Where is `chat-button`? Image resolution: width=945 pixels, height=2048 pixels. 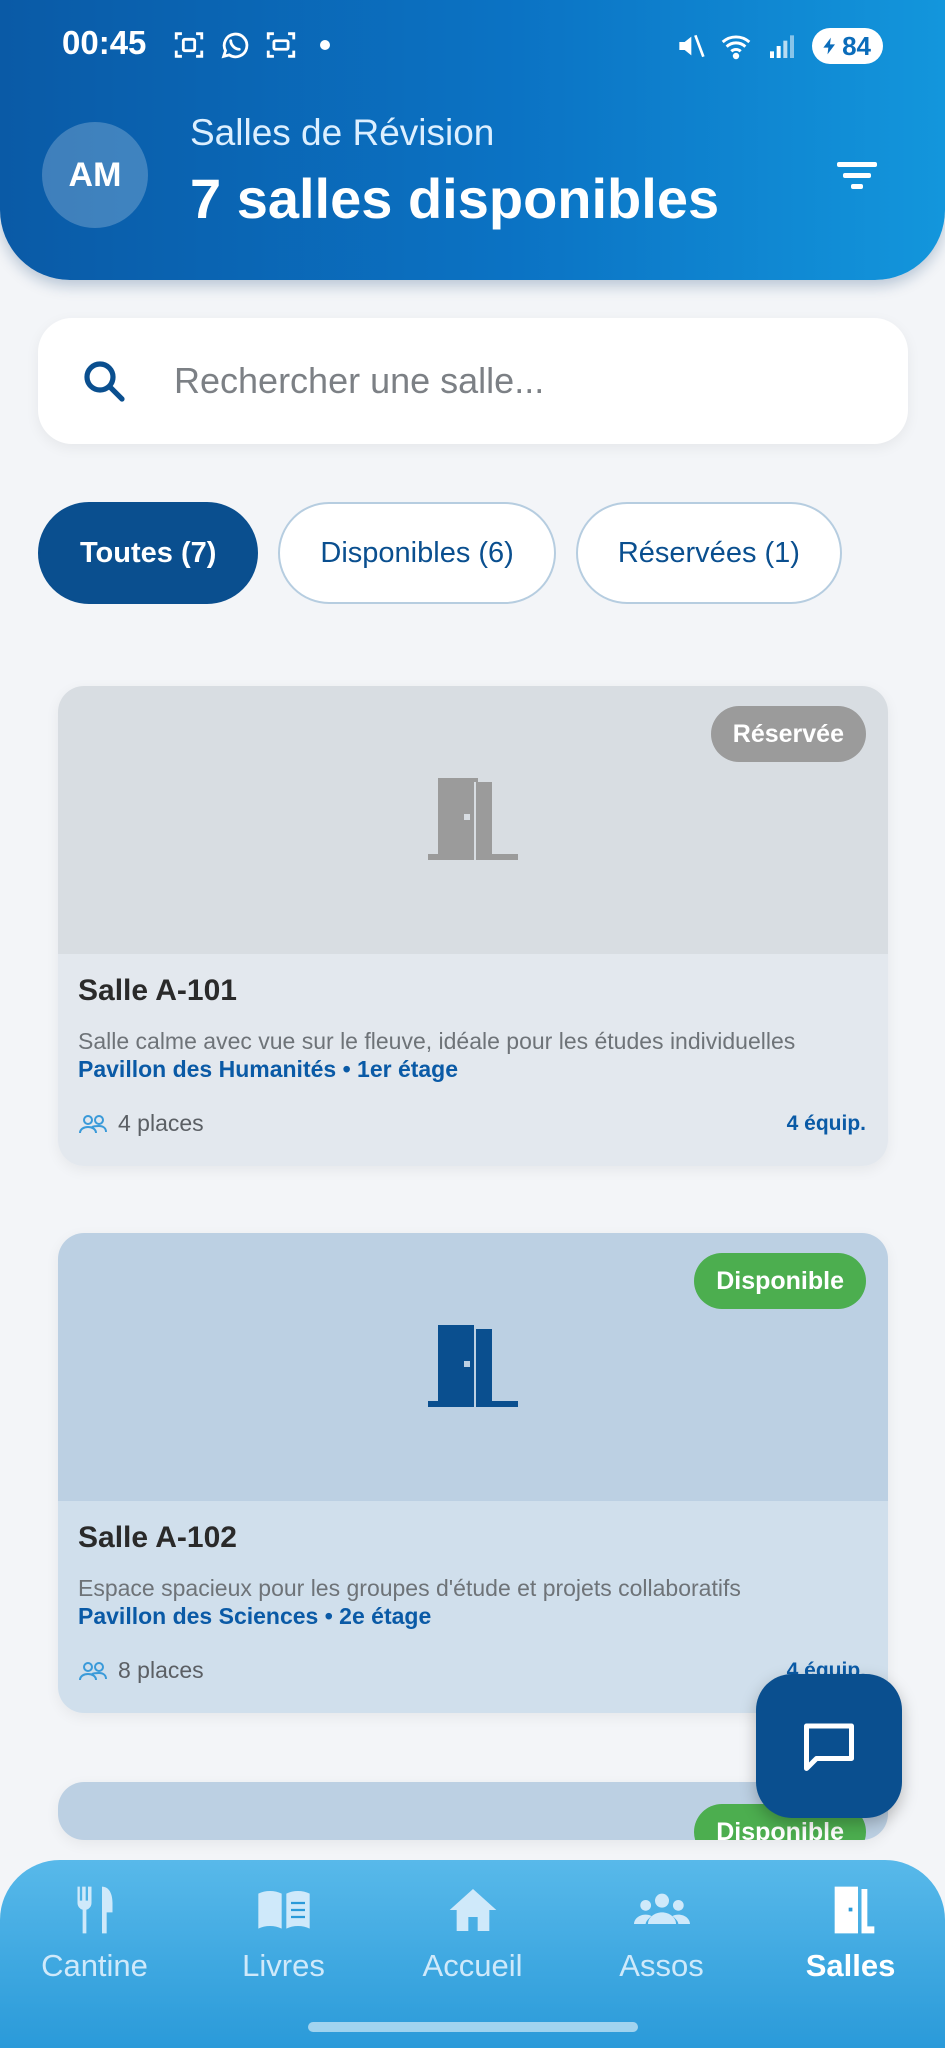
chat-button is located at coordinates (829, 1746).